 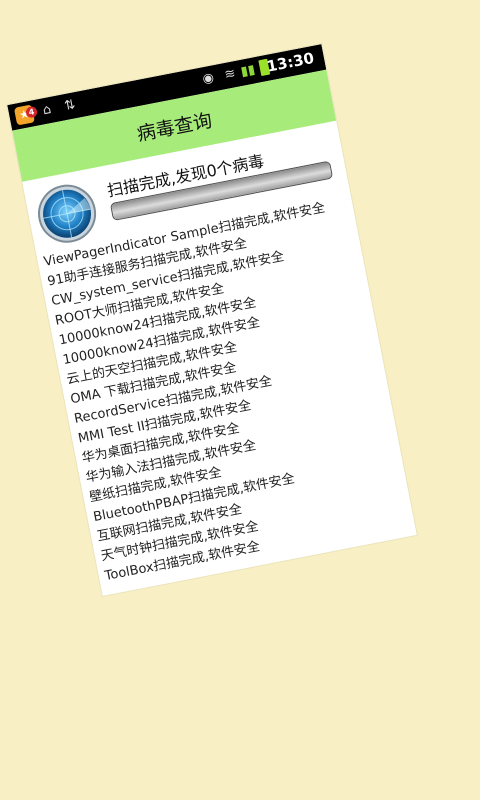 I want to click on app-notification-icon: ★ 4, so click(x=25, y=115).